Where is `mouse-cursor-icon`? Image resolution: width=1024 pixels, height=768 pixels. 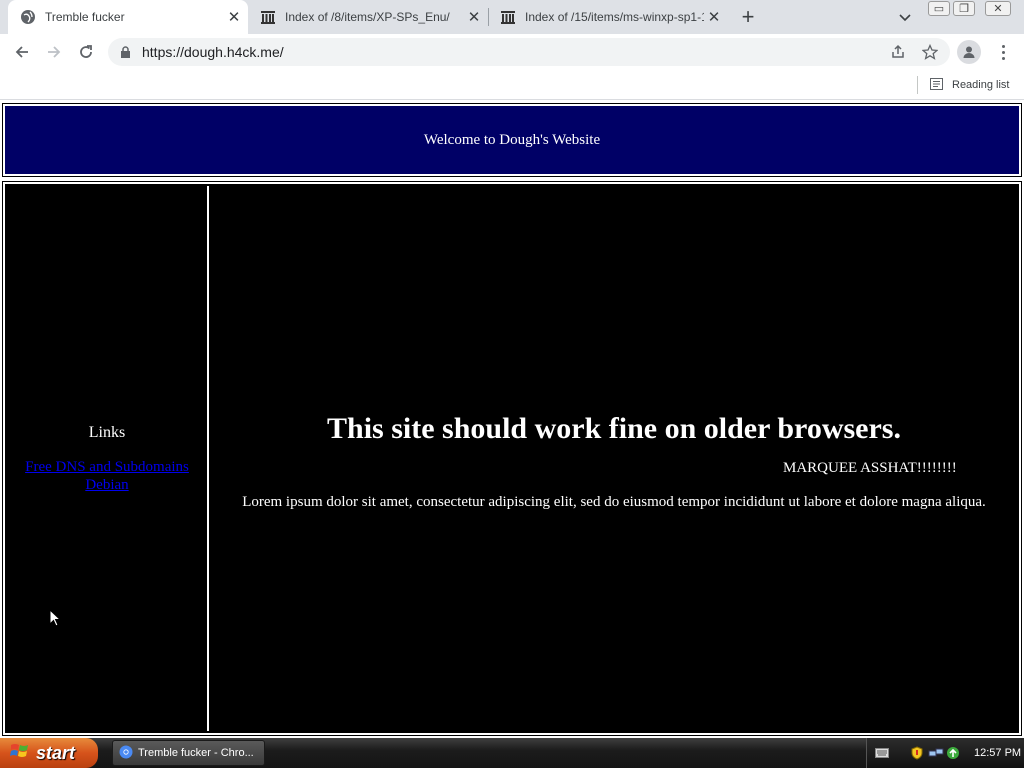 mouse-cursor-icon is located at coordinates (55, 620).